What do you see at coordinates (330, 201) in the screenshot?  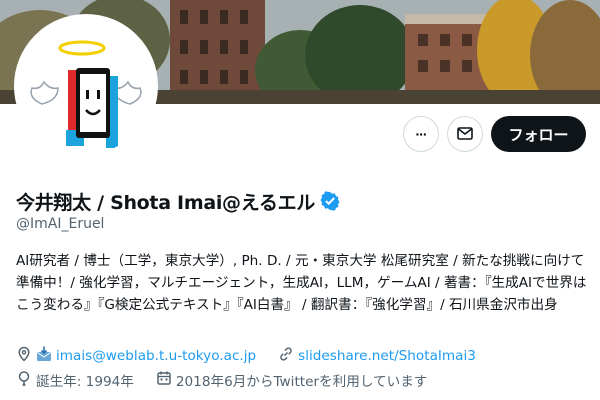 I see `verified-icon` at bounding box center [330, 201].